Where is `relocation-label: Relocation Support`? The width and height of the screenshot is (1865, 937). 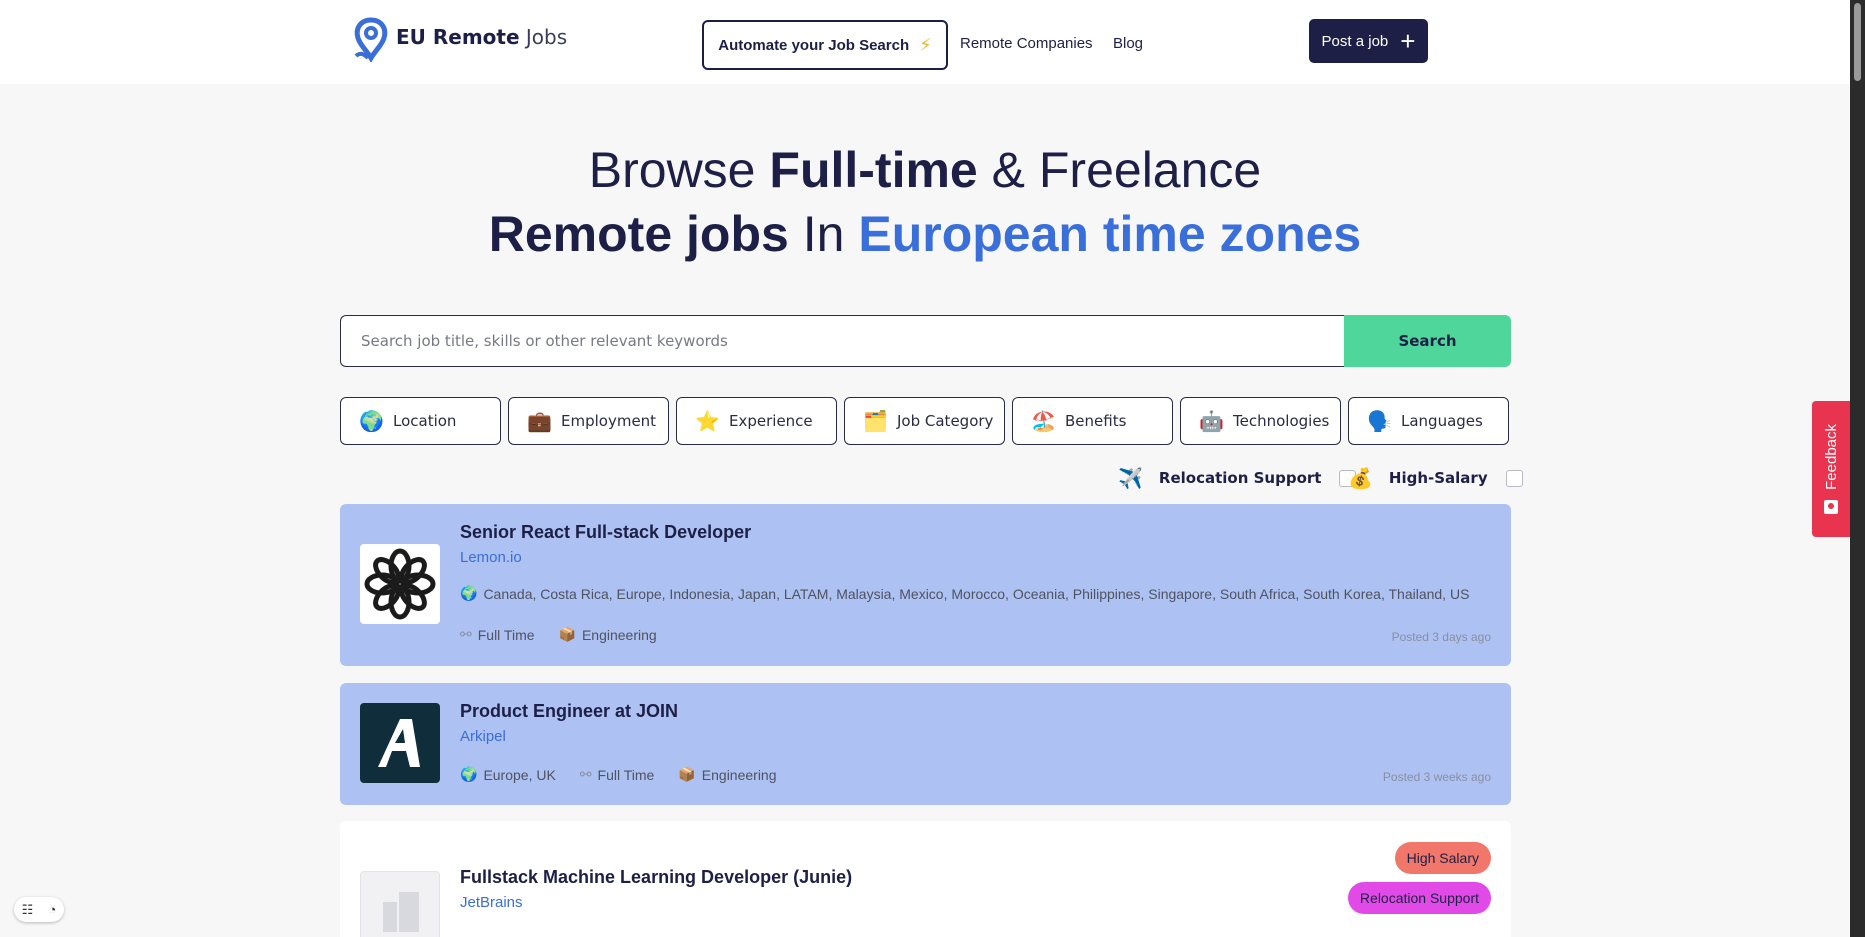 relocation-label: Relocation Support is located at coordinates (1240, 478).